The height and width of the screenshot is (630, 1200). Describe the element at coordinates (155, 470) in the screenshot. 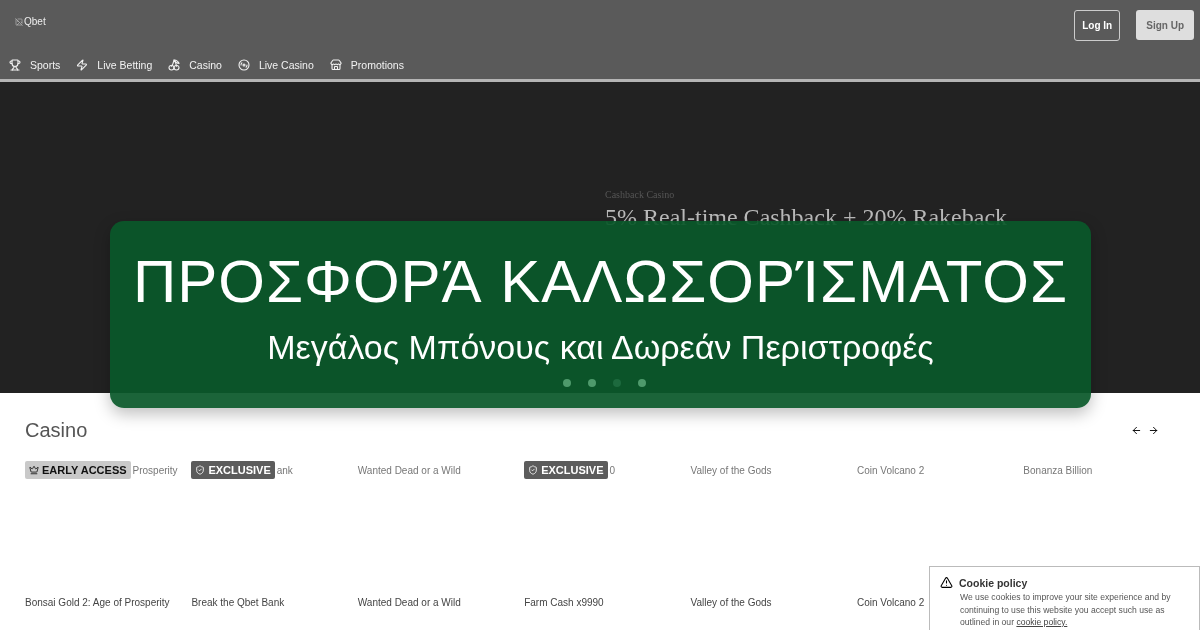

I see `image-alt-text: Prosperity` at that location.